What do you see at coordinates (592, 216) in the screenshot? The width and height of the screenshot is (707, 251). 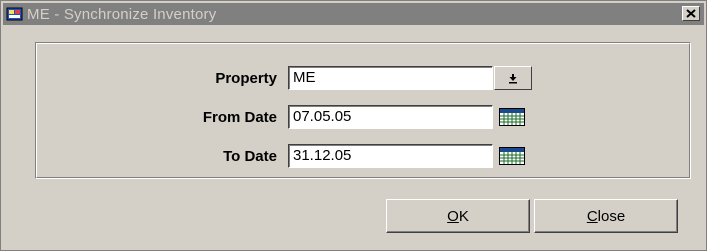 I see `close-mnemonic: C` at bounding box center [592, 216].